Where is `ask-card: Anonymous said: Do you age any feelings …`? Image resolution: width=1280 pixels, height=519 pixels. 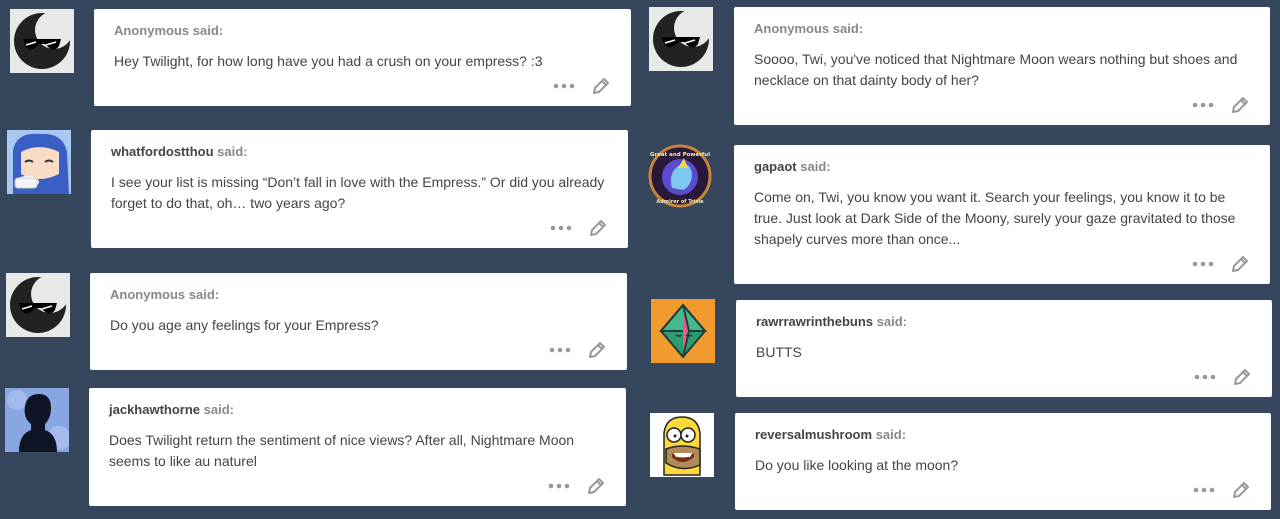 ask-card: Anonymous said: Do you age any feelings … is located at coordinates (358, 321).